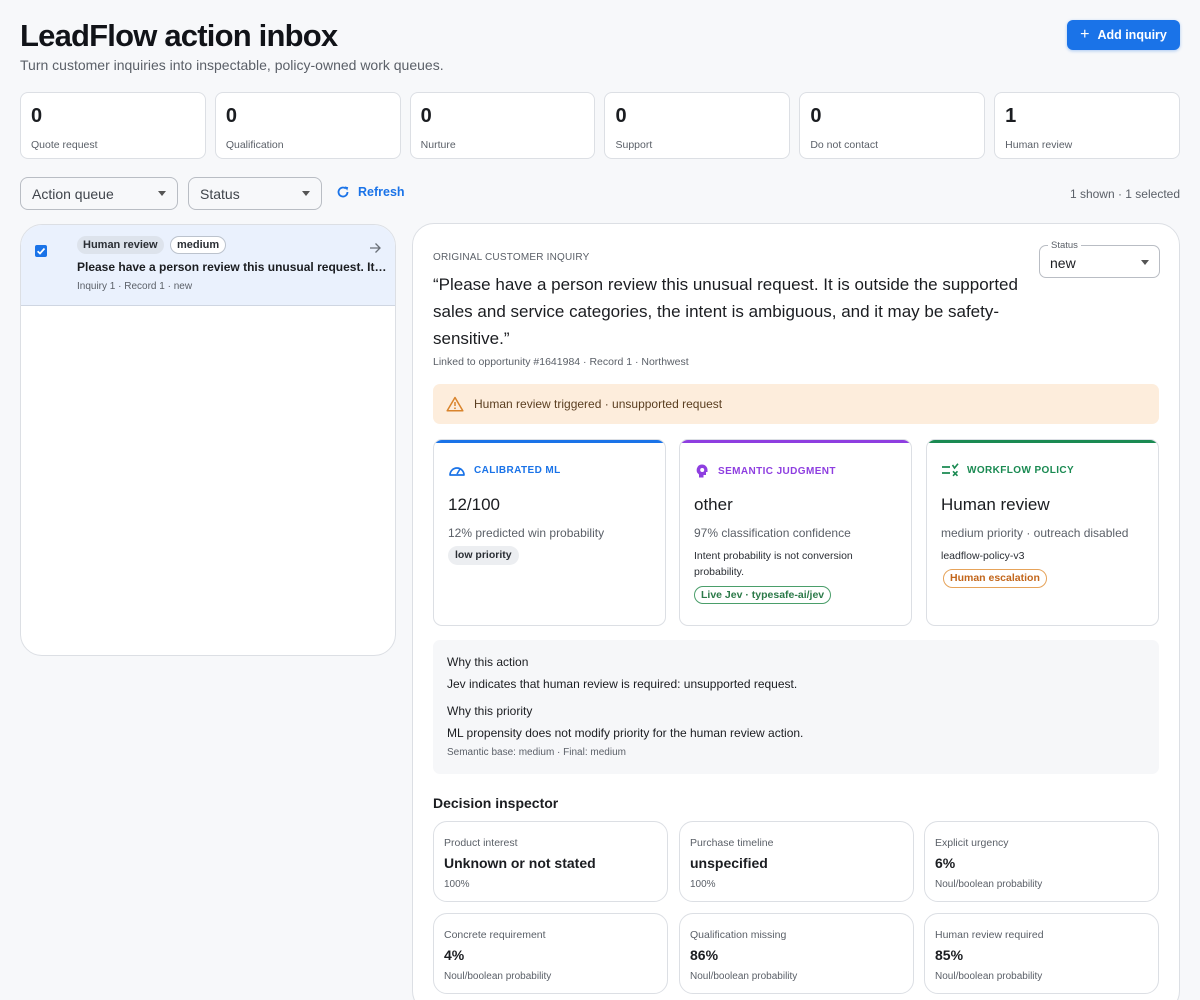 The height and width of the screenshot is (1000, 1200). I want to click on action-queue-label: Action queue, so click(73, 193).